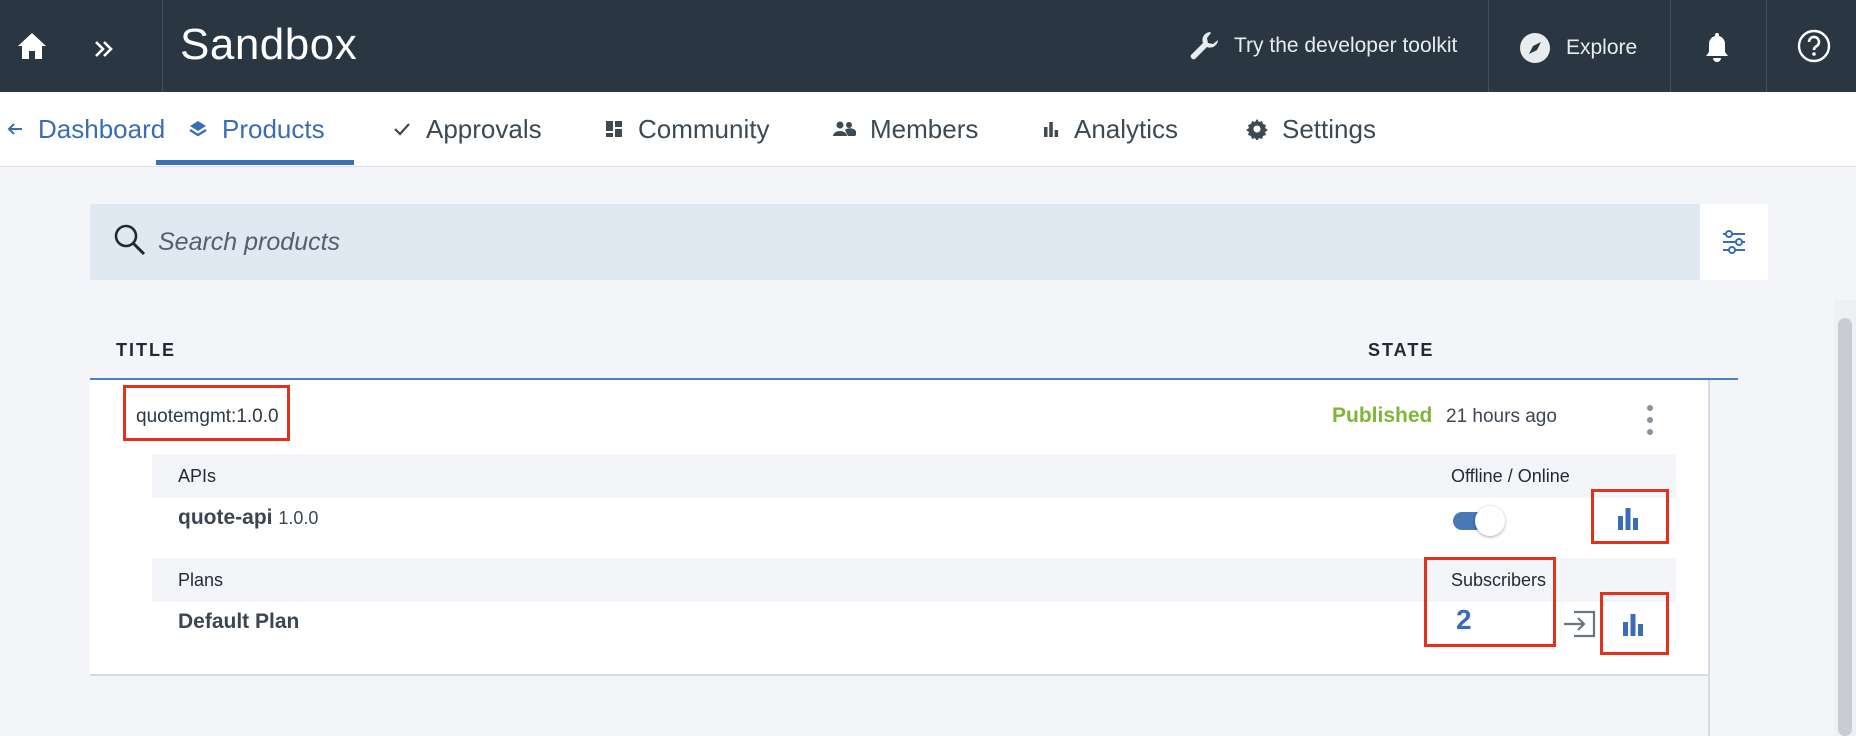  What do you see at coordinates (1845, 527) in the screenshot?
I see `scrollbar-thumb` at bounding box center [1845, 527].